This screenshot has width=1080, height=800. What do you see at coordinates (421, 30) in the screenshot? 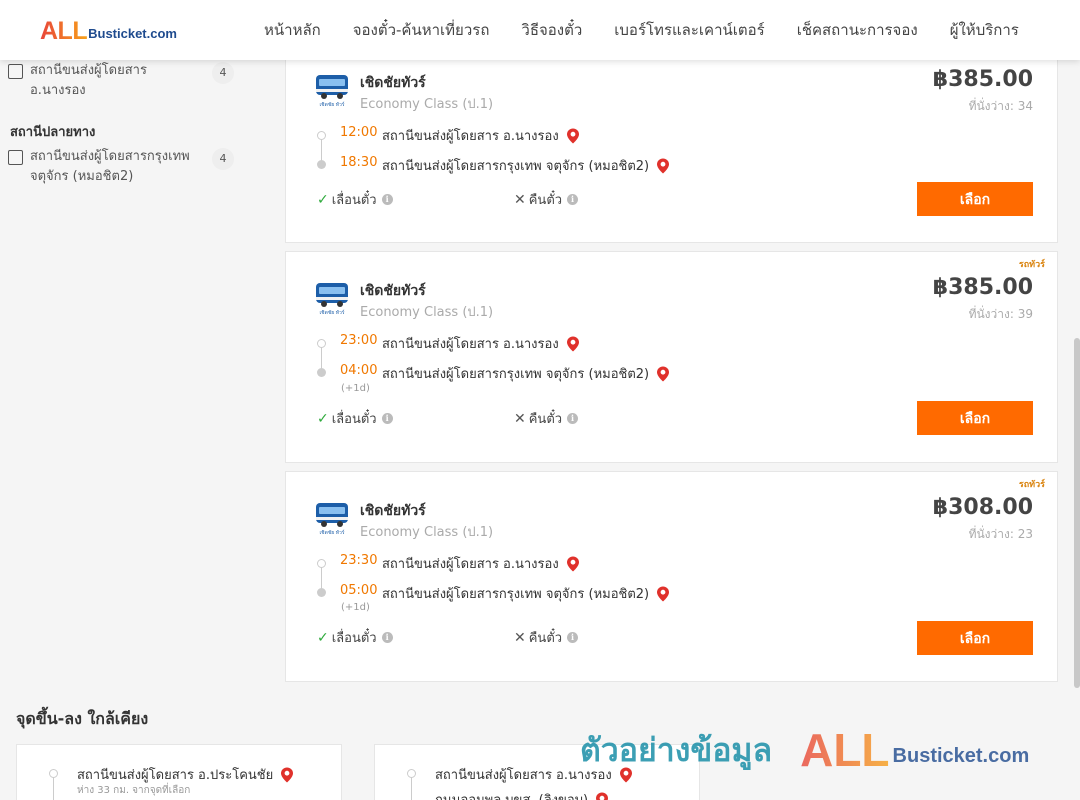
I see `nav-book-search: จองตั๋ว-ค้นหาเที่ยวรถ` at bounding box center [421, 30].